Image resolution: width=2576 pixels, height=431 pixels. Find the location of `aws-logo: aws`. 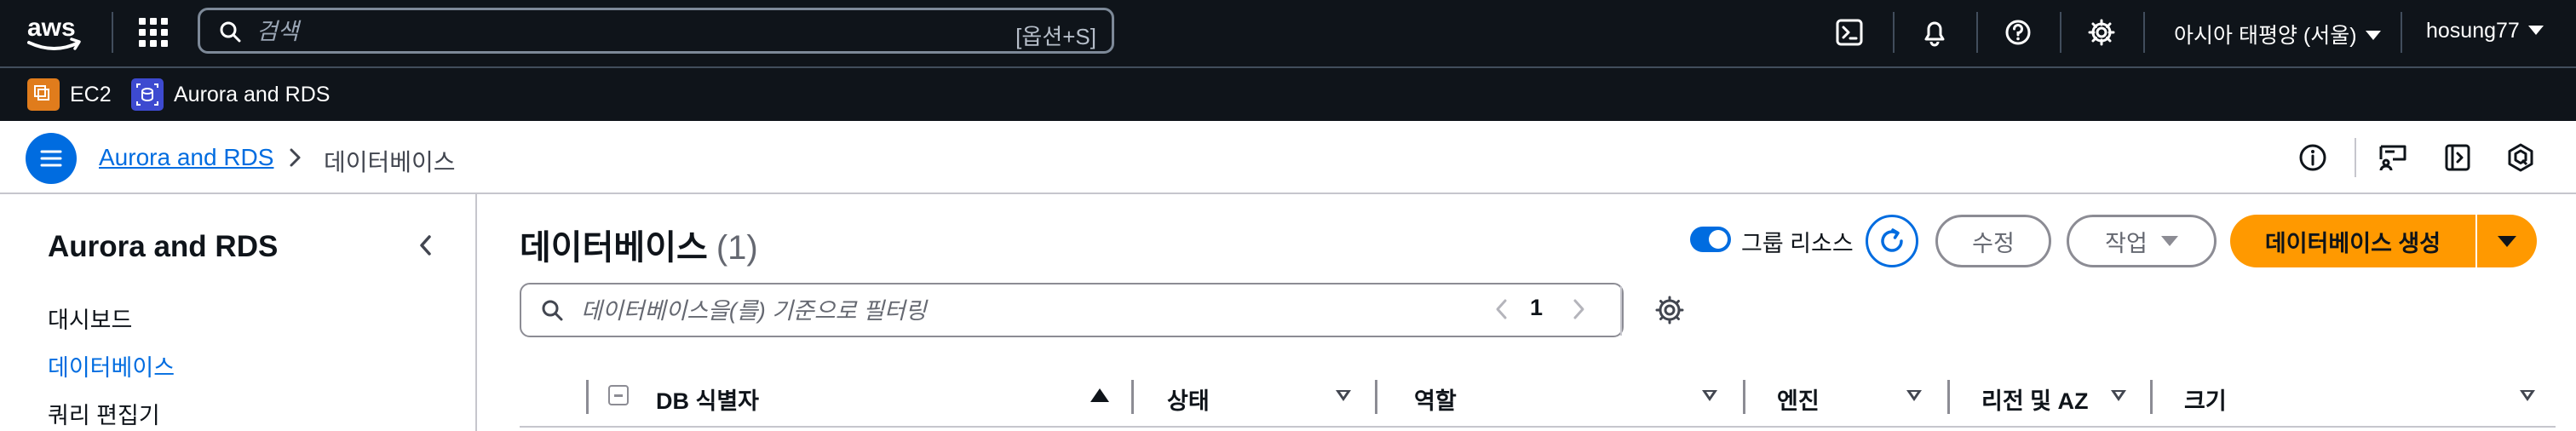

aws-logo: aws is located at coordinates (55, 33).